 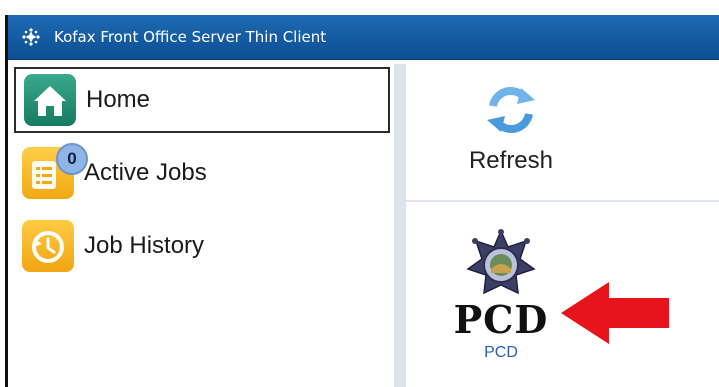 What do you see at coordinates (501, 352) in the screenshot?
I see `pcd-shortcut-label: PCD` at bounding box center [501, 352].